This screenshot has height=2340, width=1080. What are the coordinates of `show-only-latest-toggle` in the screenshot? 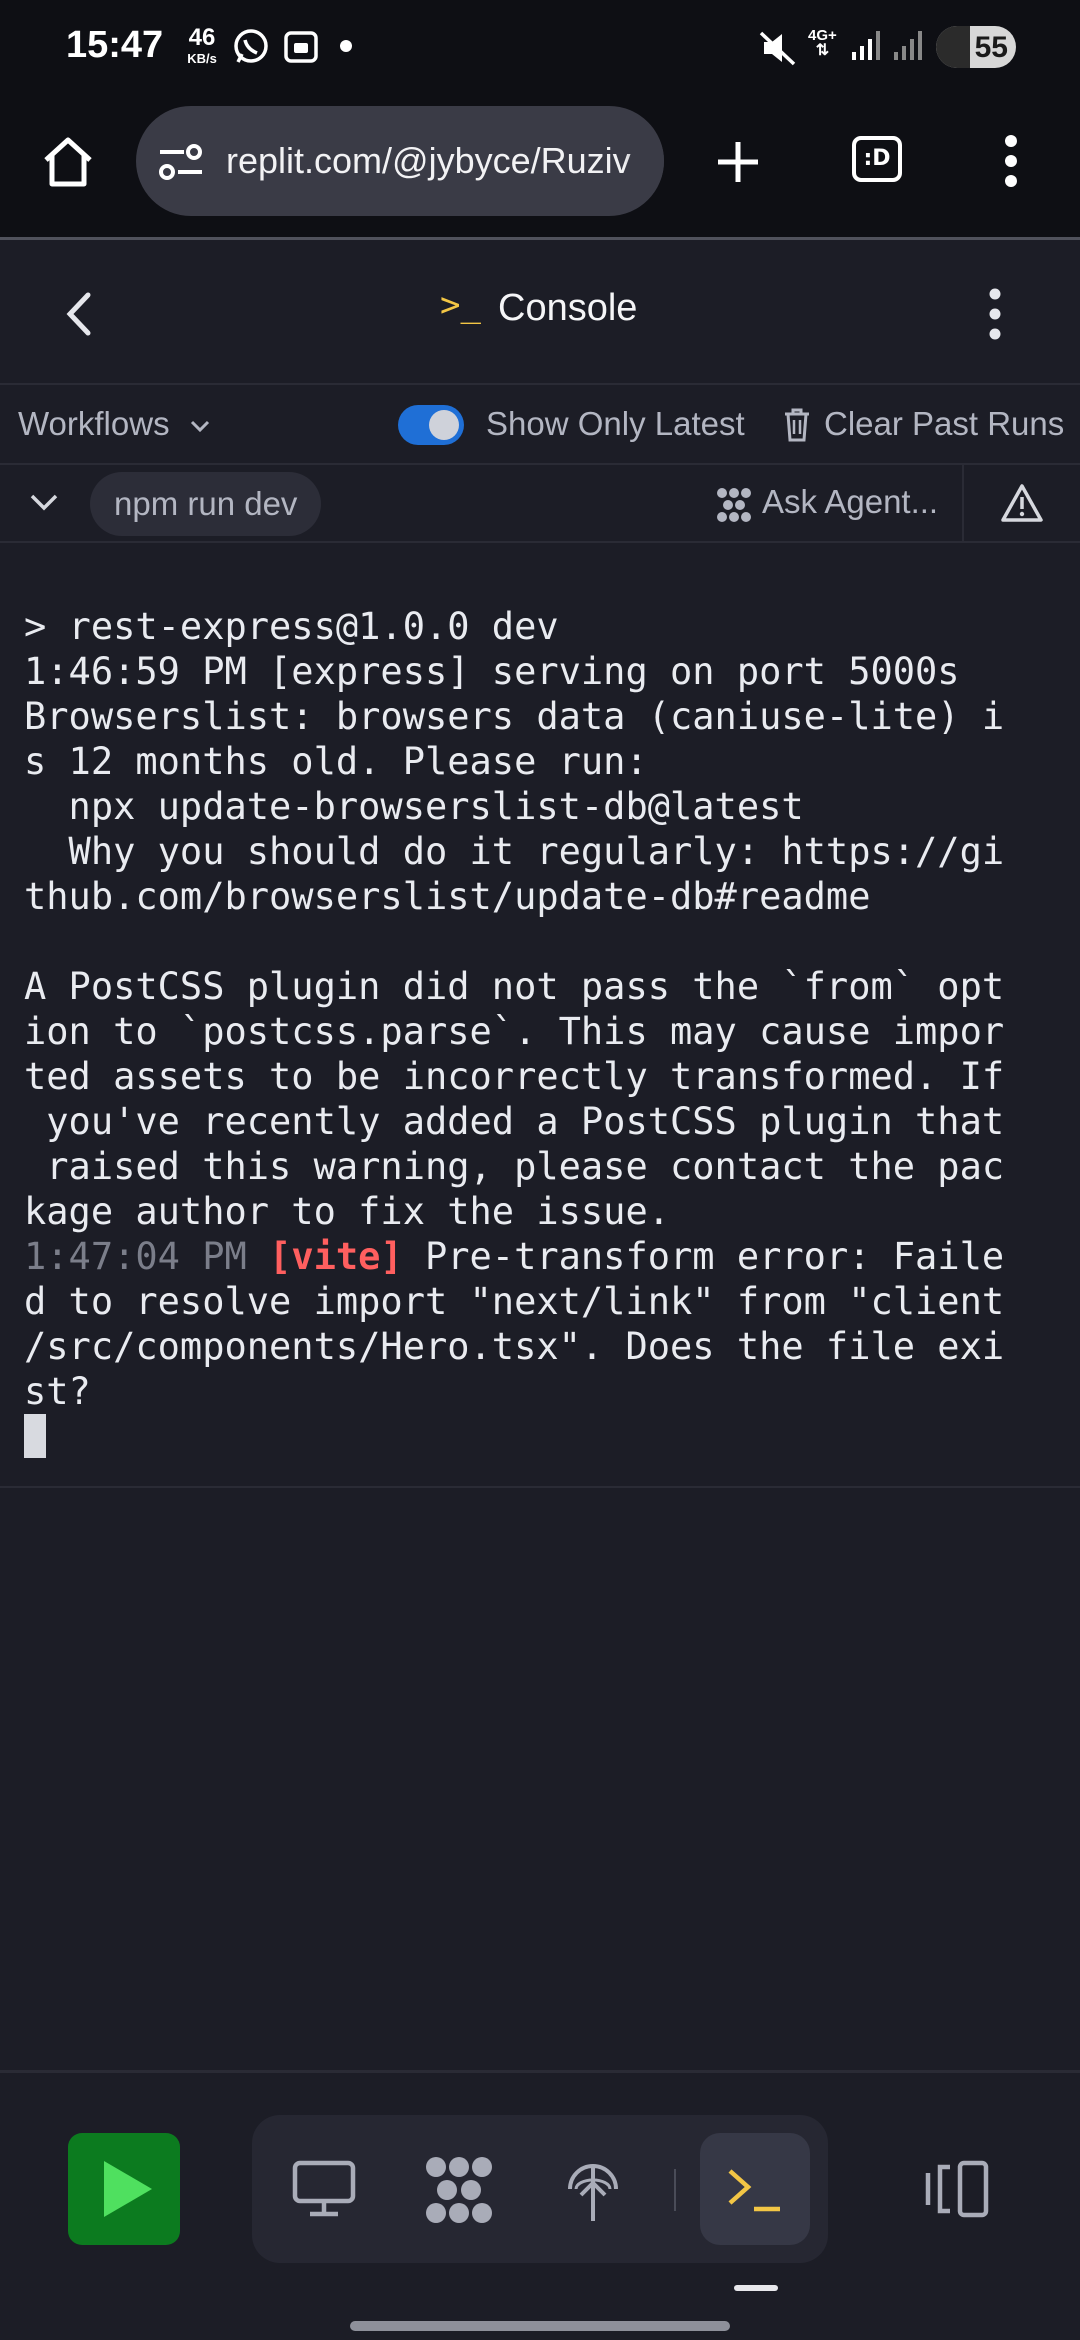 It's located at (431, 425).